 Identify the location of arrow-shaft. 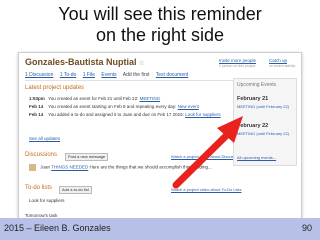
(203, 158).